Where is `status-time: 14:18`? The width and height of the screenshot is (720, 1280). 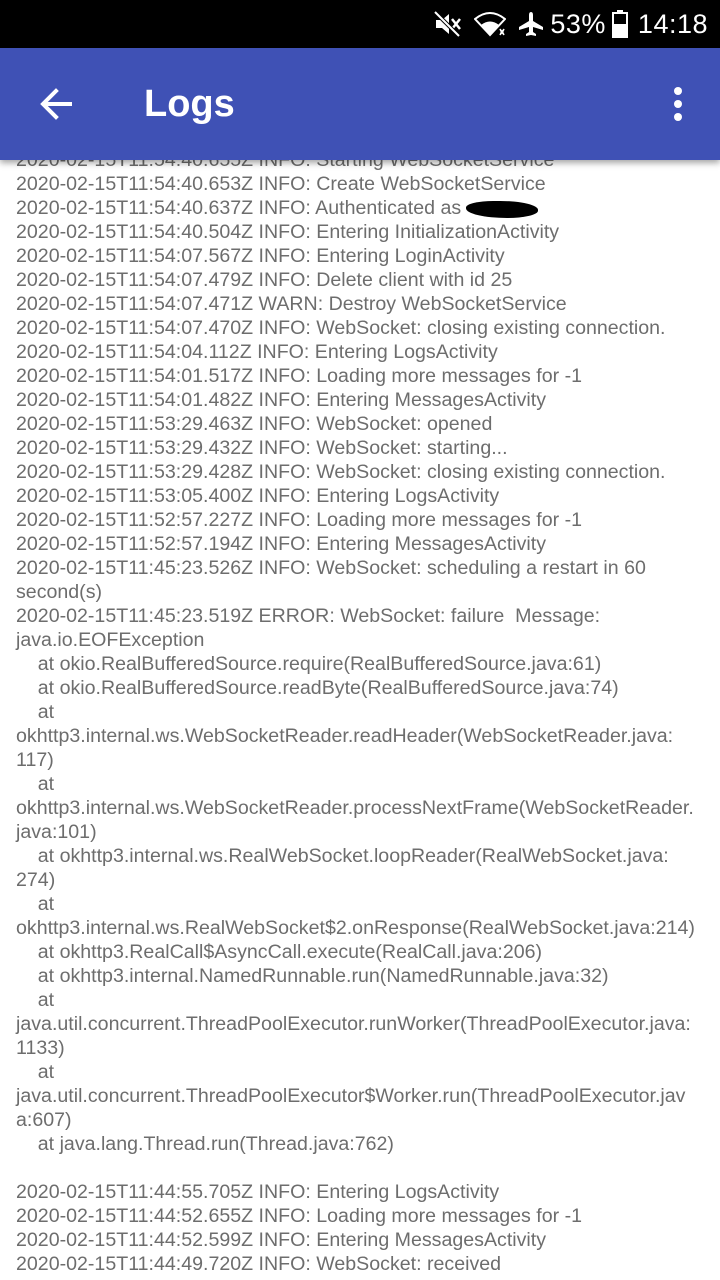
status-time: 14:18 is located at coordinates (672, 23).